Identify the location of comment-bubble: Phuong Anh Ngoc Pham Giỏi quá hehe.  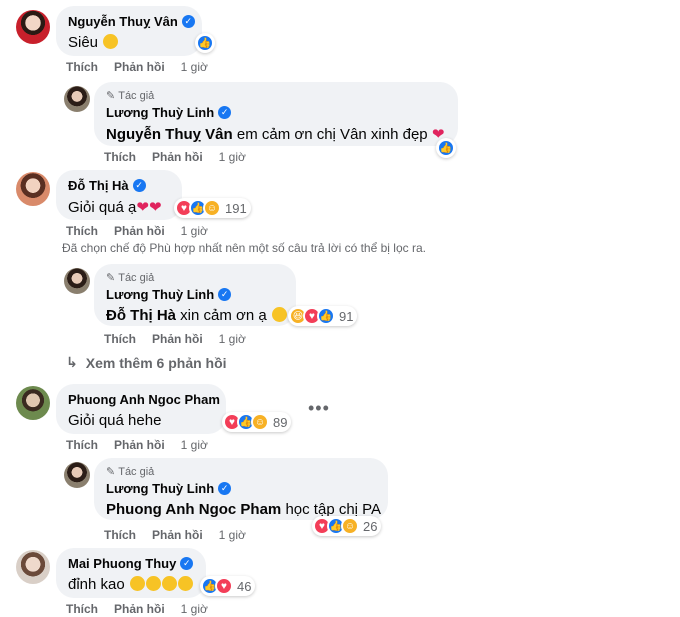
(141, 409).